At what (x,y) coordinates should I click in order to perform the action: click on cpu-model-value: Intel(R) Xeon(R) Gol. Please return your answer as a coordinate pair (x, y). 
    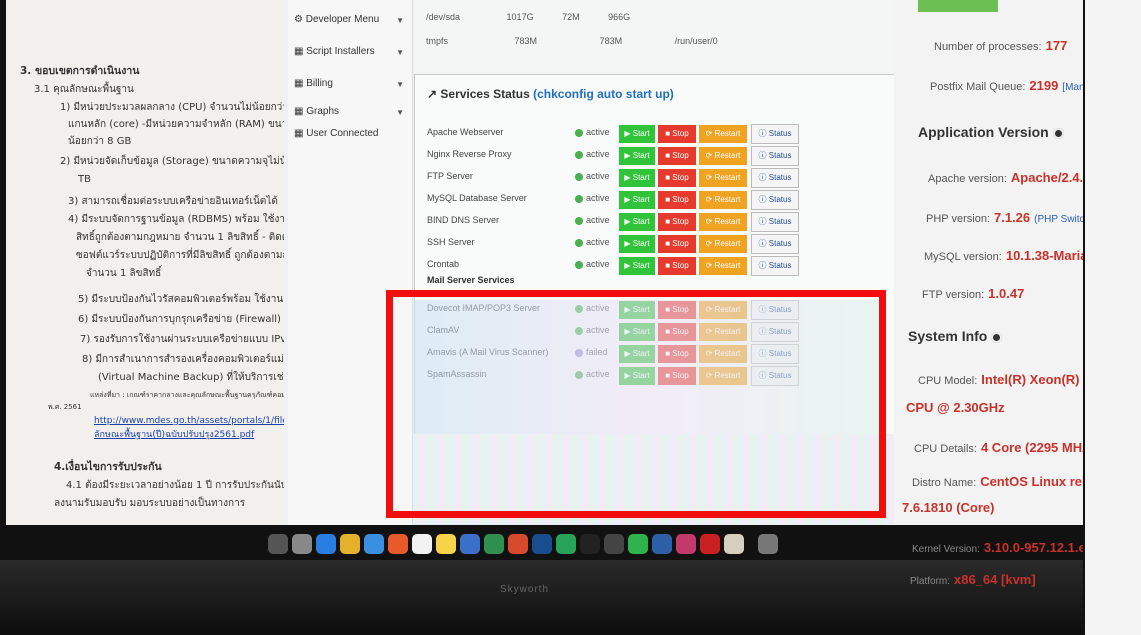
    Looking at the image, I should click on (1032, 379).